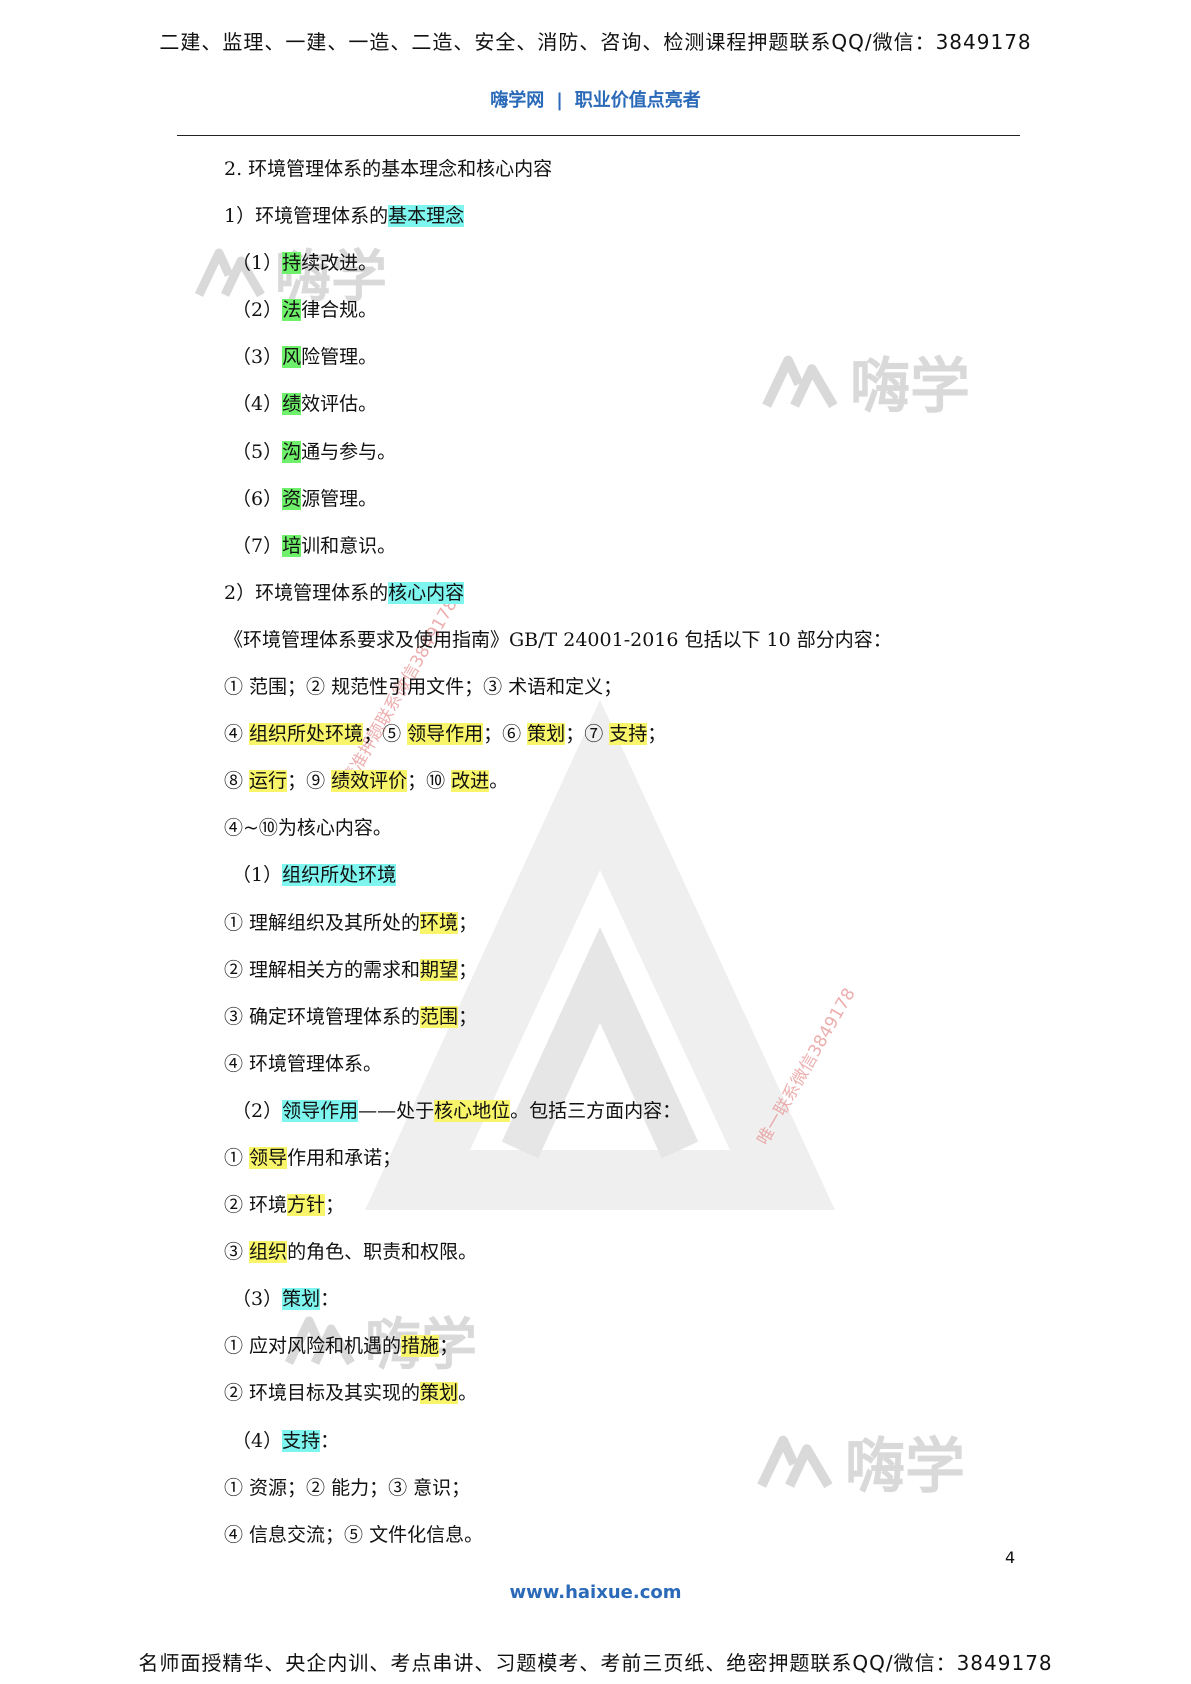 The width and height of the screenshot is (1191, 1684). I want to click on text-segment: ④ 环境管理体系。, so click(303, 1063).